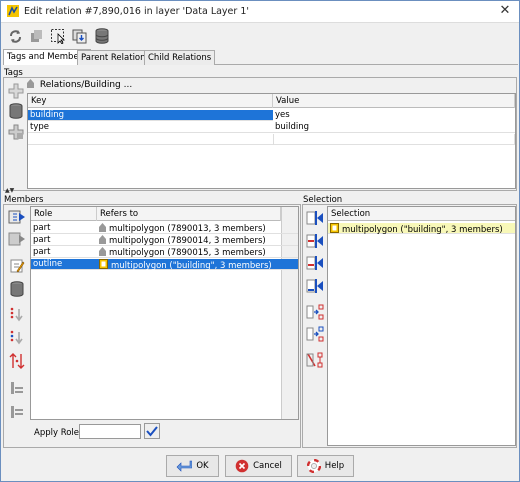 The height and width of the screenshot is (482, 520). What do you see at coordinates (58, 433) in the screenshot?
I see `apply-role-label: Apply Role:` at bounding box center [58, 433].